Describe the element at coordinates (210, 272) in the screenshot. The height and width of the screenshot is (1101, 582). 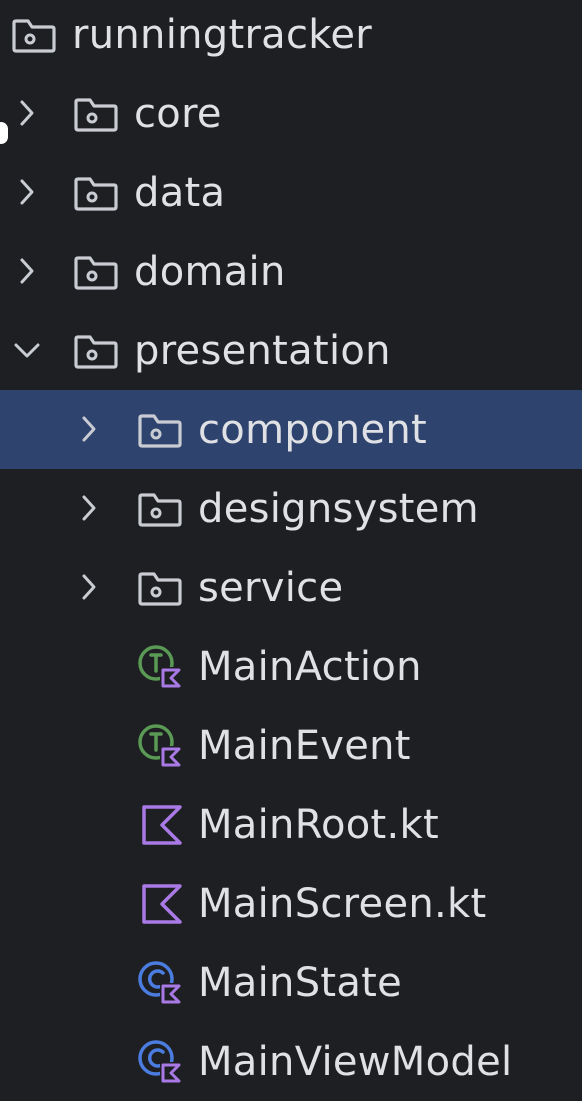
I see `tree-label-domain: domain` at that location.